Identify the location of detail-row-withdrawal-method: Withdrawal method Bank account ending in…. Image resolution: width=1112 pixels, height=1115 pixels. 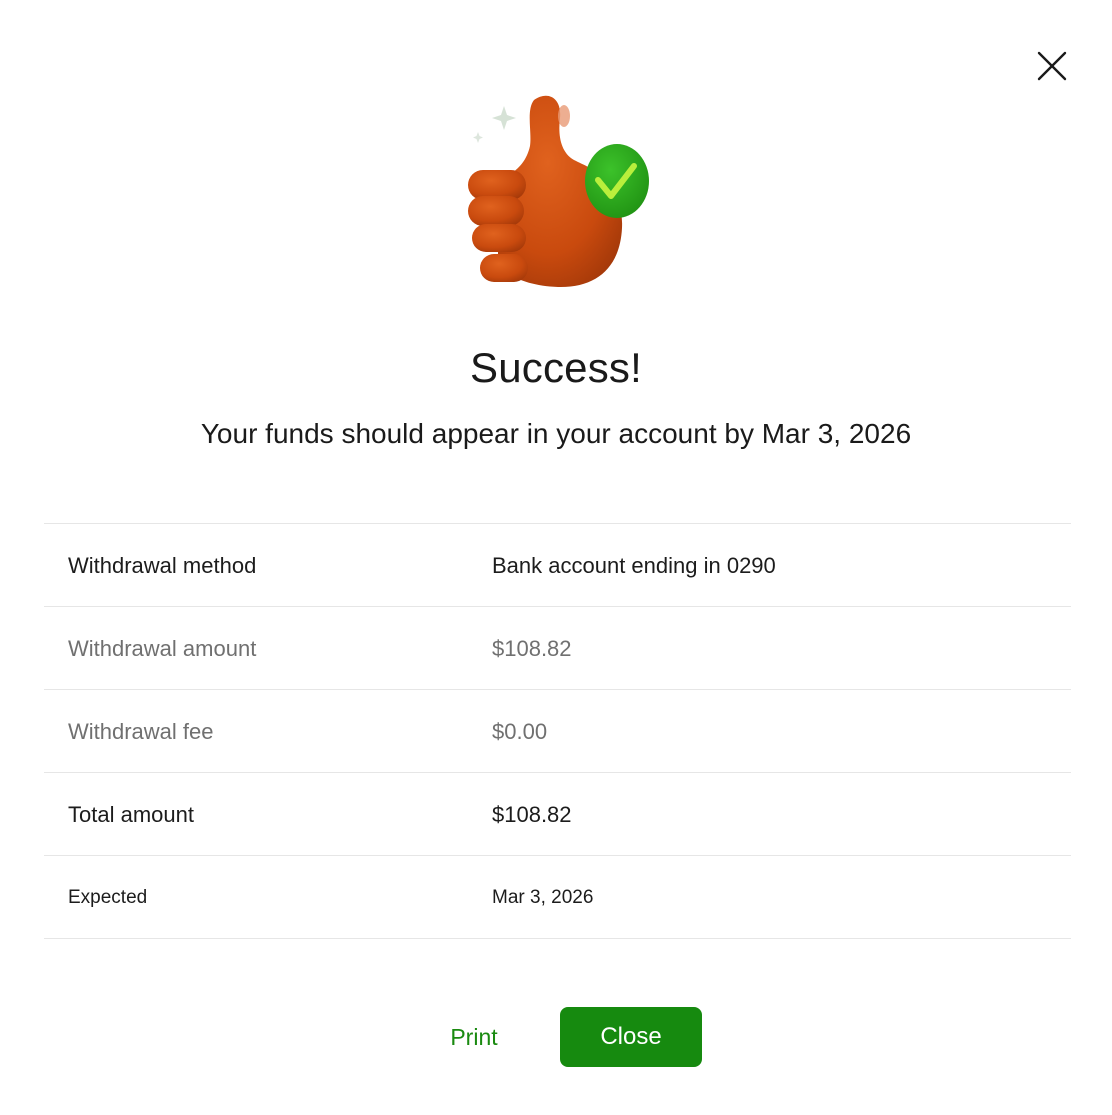
(557, 565).